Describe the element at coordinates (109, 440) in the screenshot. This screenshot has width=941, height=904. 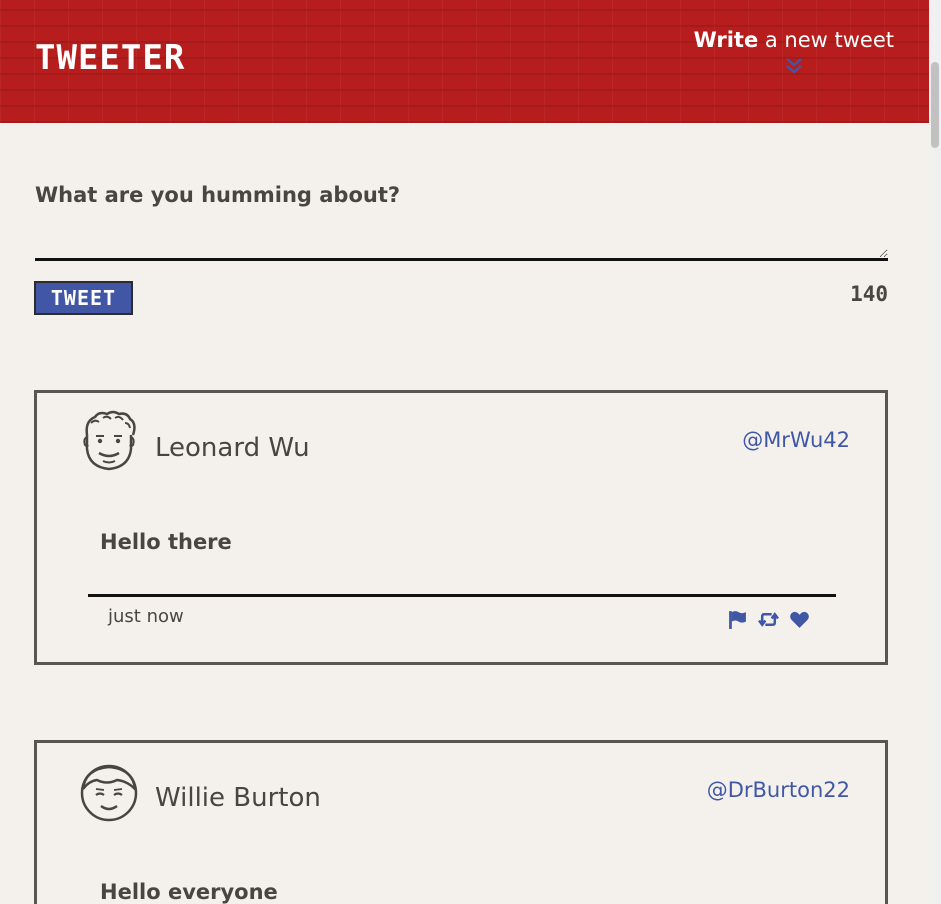
I see `curly-hair-face-icon` at that location.